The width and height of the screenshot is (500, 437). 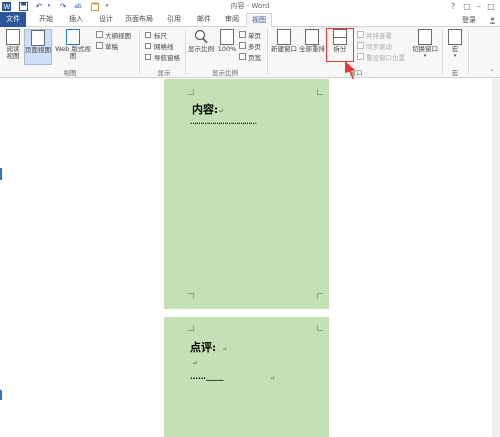 What do you see at coordinates (215, 376) in the screenshot?
I see `review-underline: _____` at bounding box center [215, 376].